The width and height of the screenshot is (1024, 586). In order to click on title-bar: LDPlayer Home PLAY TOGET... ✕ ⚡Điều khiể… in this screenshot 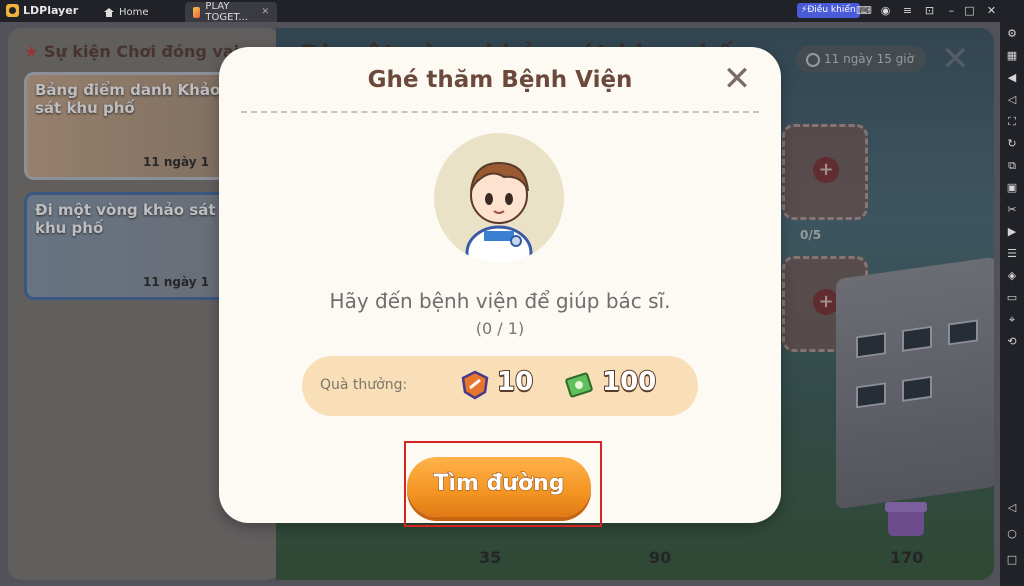, I will do `click(512, 11)`.